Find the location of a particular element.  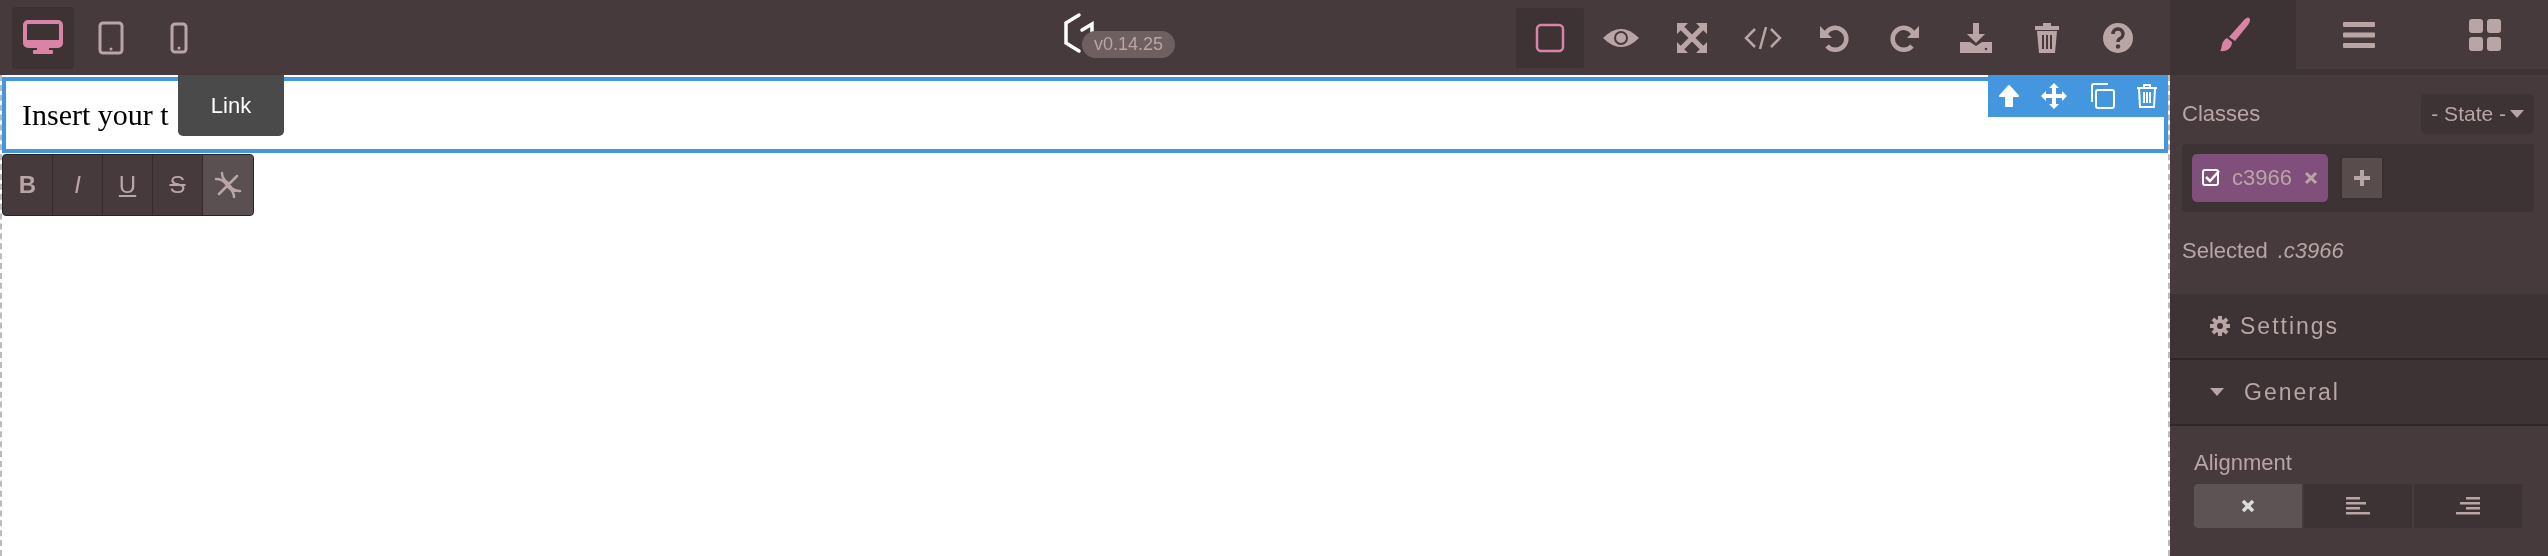

logo-icon is located at coordinates (1079, 33).